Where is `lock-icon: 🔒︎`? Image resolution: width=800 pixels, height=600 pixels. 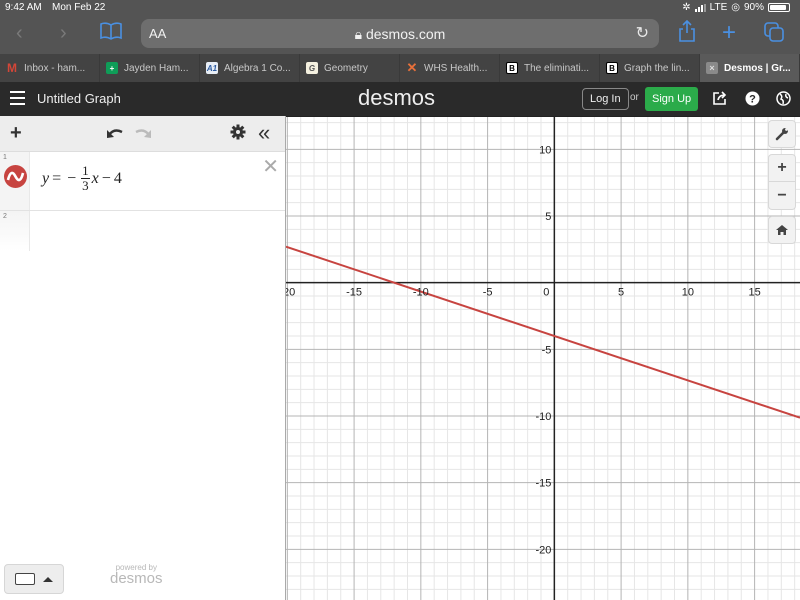 lock-icon: 🔒︎ is located at coordinates (358, 34).